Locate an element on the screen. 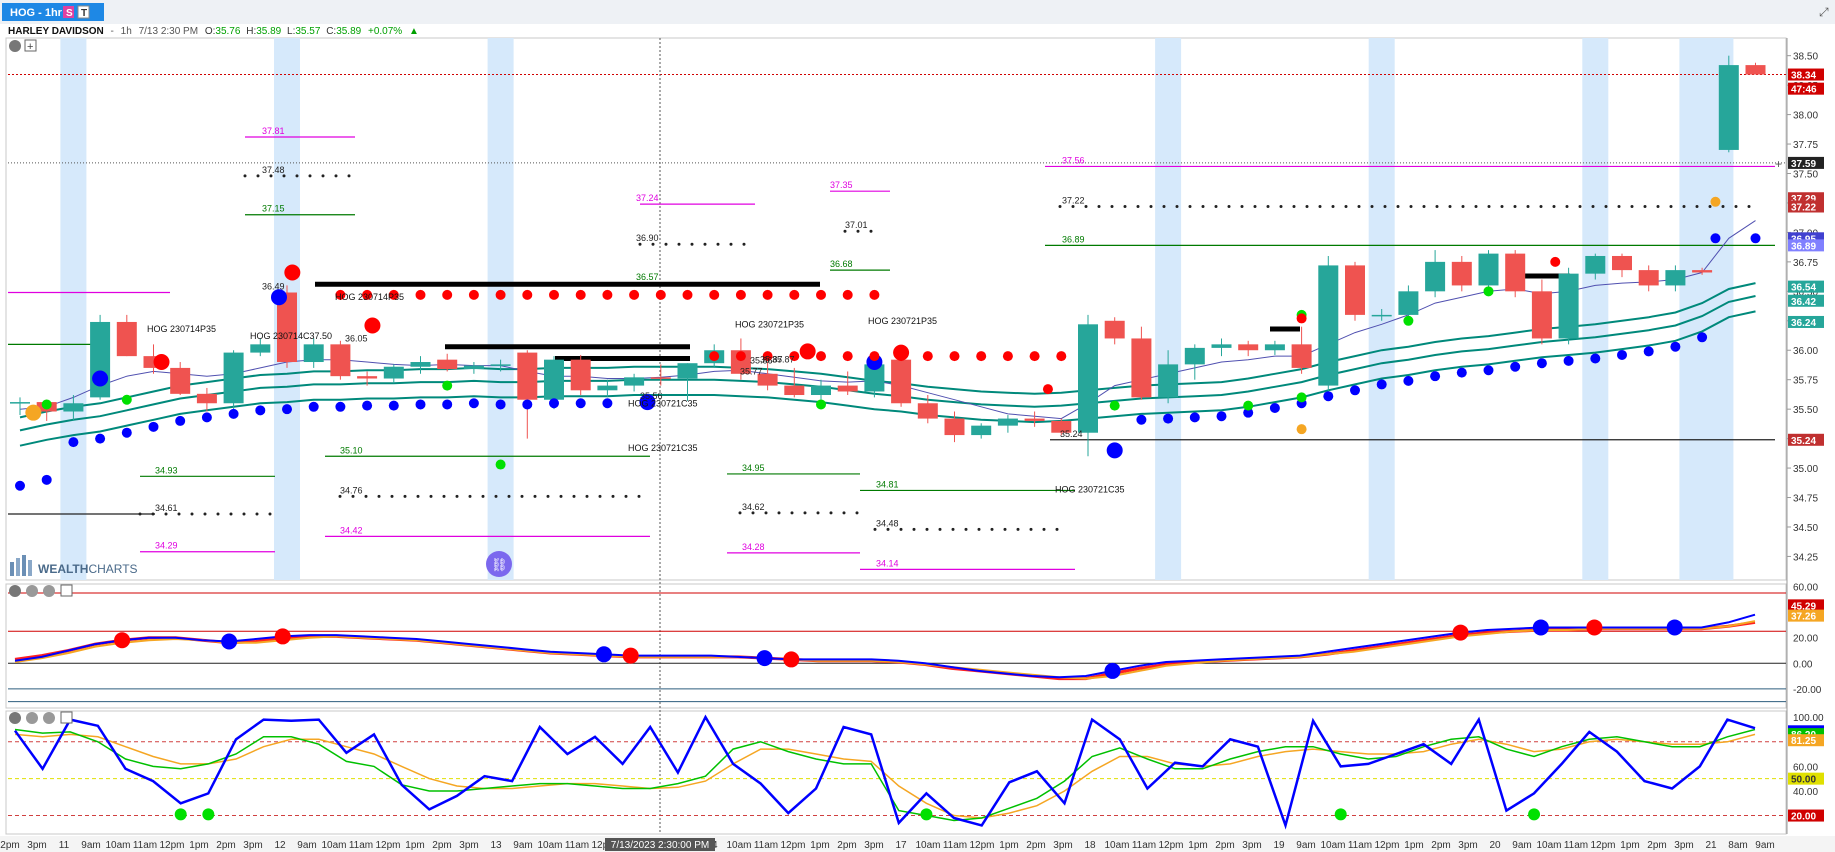 Image resolution: width=1835 pixels, height=852 pixels. level-label-15: 34.29 is located at coordinates (166, 546).